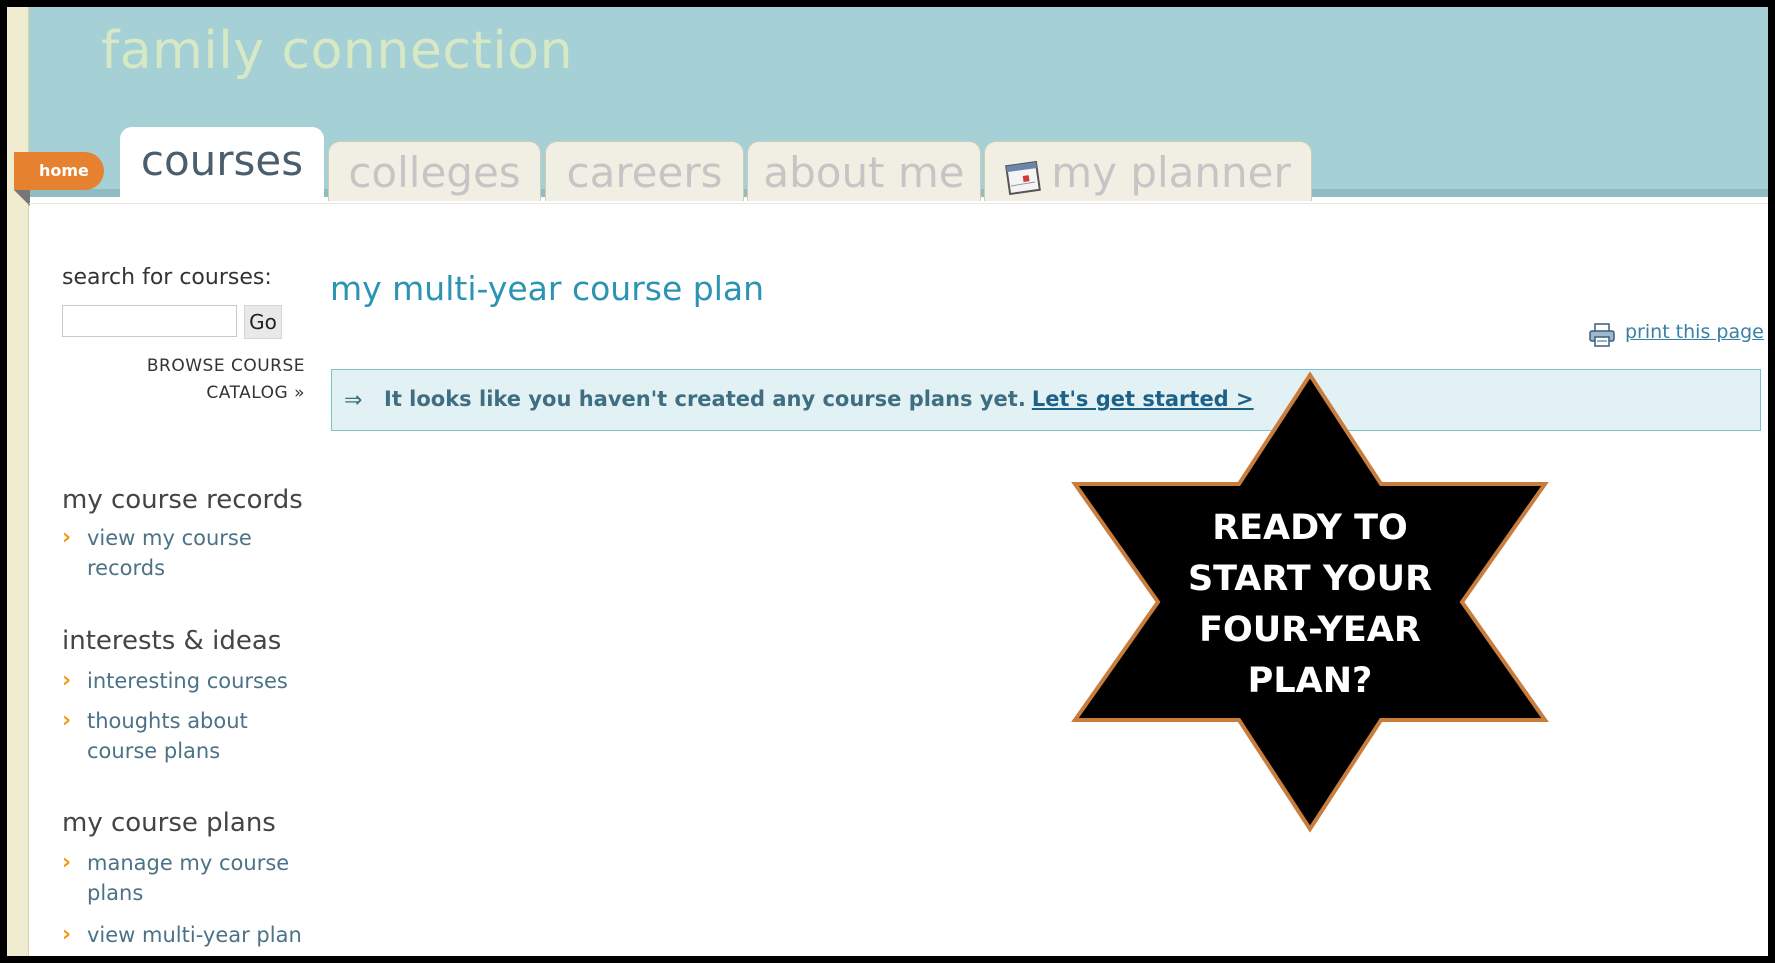  Describe the element at coordinates (222, 165) in the screenshot. I see `tab-courses: courses` at that location.